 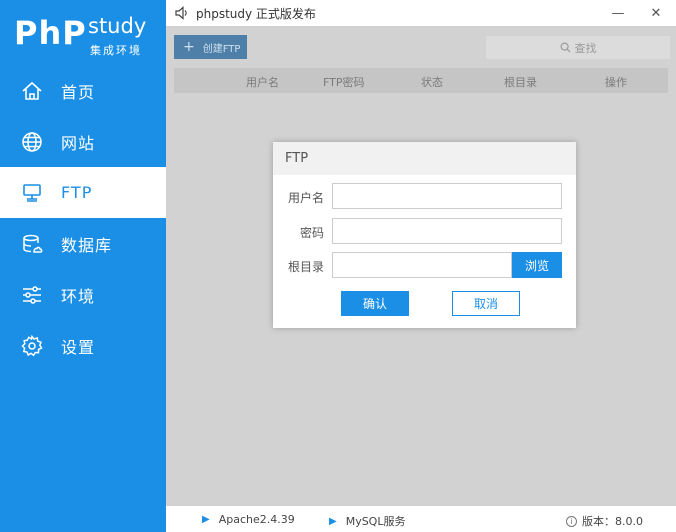 I want to click on sidebar-item-ftp: FTP, so click(x=83, y=192).